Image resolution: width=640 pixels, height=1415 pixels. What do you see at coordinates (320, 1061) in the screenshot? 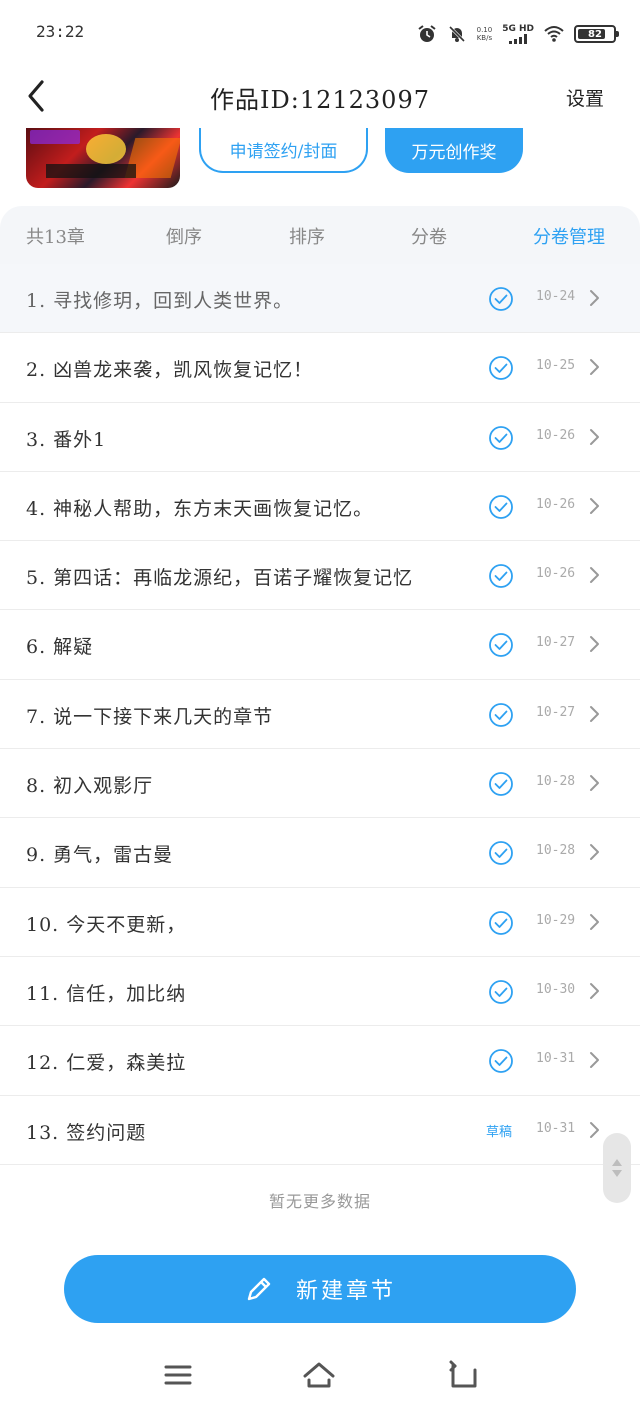
I see `chapter-row: 12. 仁爱，森美拉 10-31` at bounding box center [320, 1061].